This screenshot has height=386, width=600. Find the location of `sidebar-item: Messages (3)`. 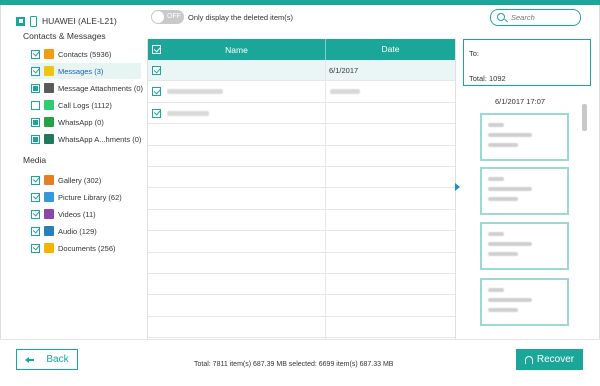

sidebar-item: Messages (3) is located at coordinates (86, 71).